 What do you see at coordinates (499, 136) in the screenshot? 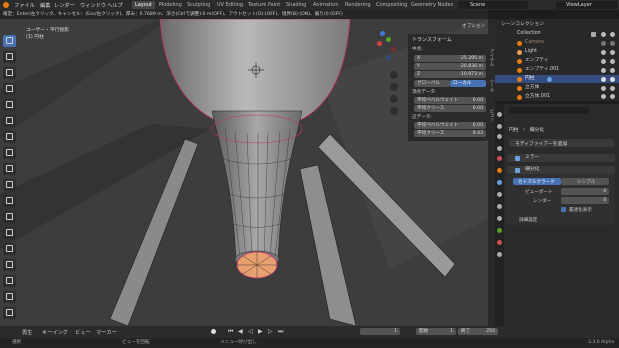
I see `output-icon` at bounding box center [499, 136].